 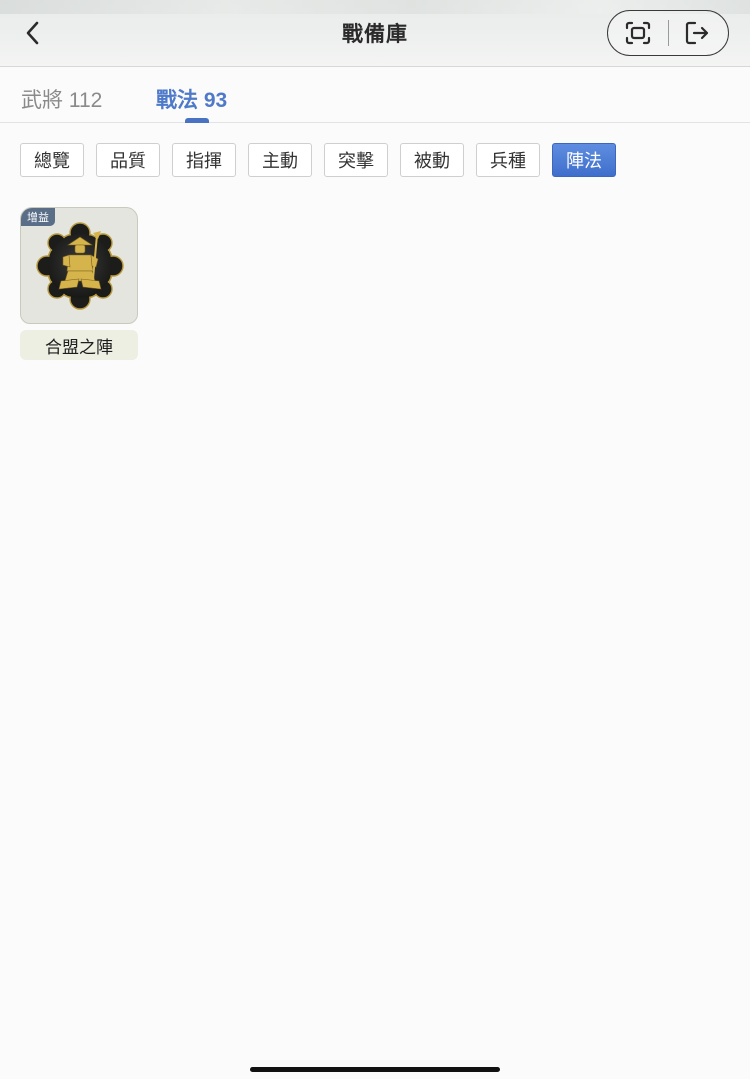 What do you see at coordinates (375, 33) in the screenshot?
I see `header-bar: 戰備庫` at bounding box center [375, 33].